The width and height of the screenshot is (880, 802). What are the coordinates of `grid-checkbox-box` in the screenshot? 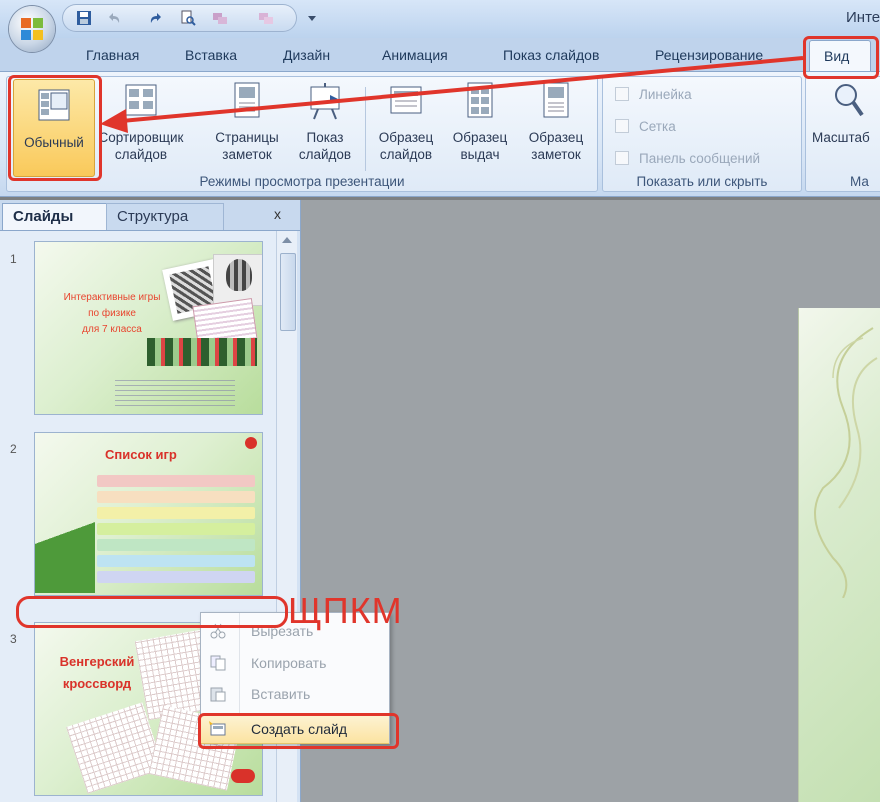 It's located at (622, 126).